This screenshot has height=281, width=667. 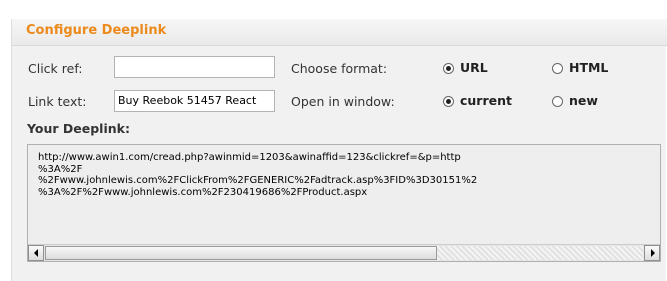 I want to click on window-new-label: new, so click(x=583, y=100).